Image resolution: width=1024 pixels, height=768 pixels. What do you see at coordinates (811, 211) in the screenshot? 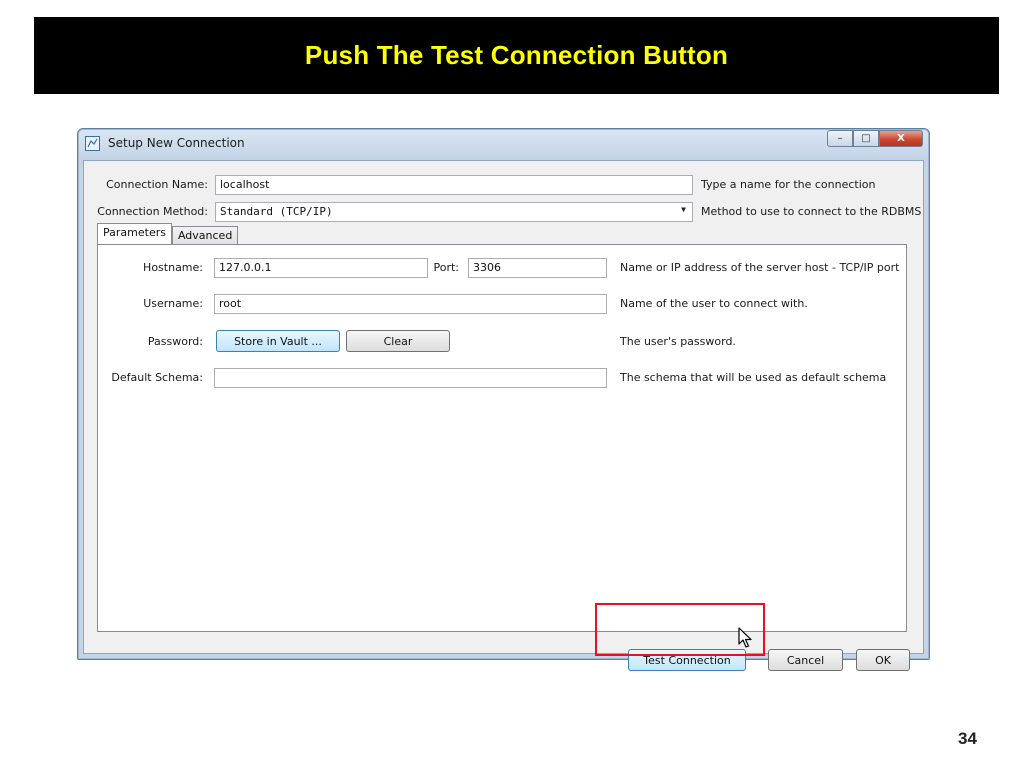
I see `connection-method-hint: Method to use to connect to the RDBMS` at bounding box center [811, 211].